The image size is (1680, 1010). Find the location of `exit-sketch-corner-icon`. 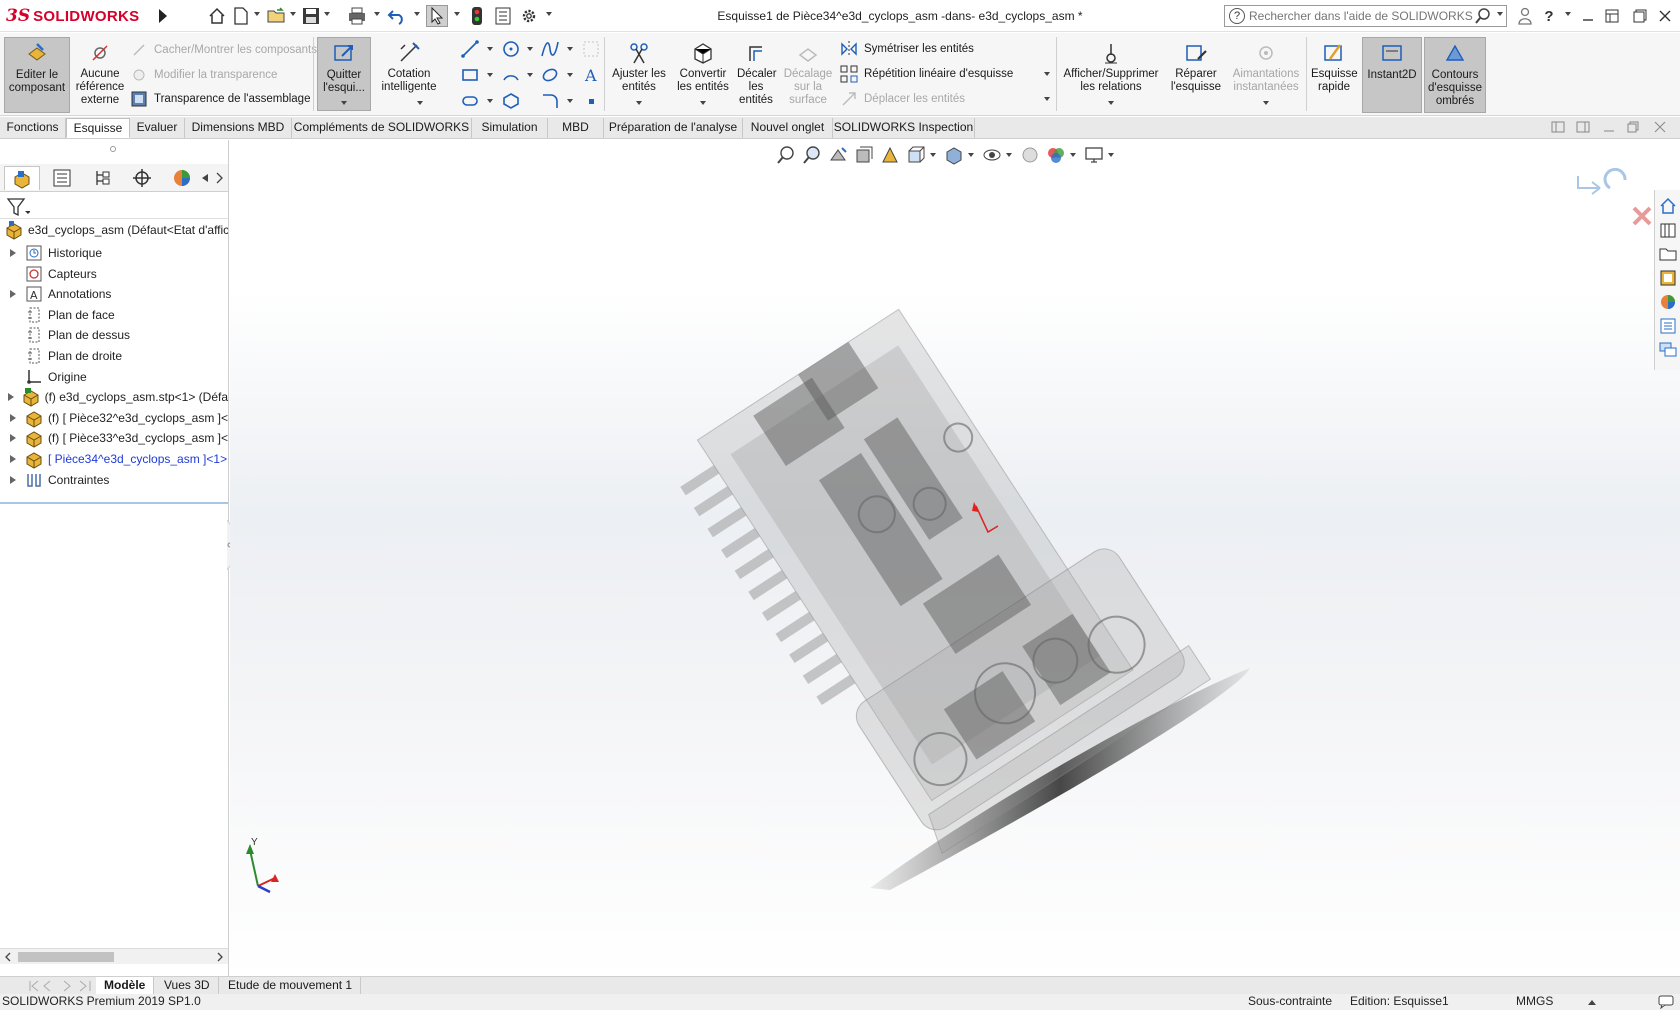

exit-sketch-corner-icon is located at coordinates (1615, 178).